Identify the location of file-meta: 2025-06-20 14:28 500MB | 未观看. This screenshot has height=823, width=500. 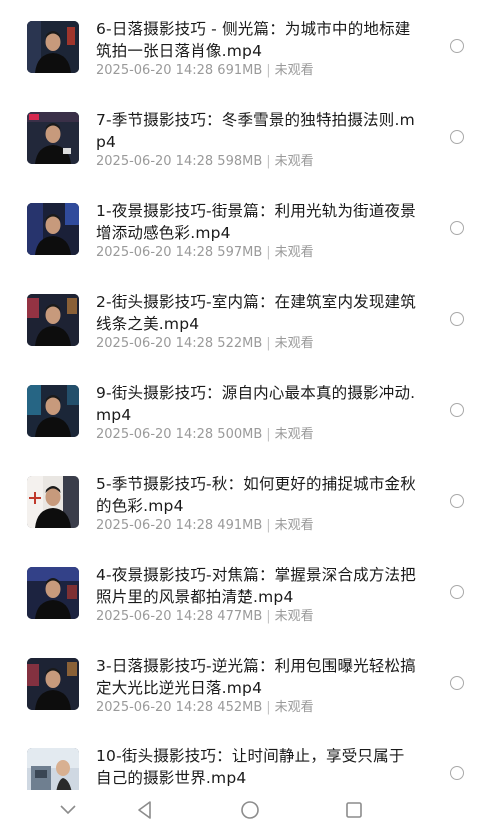
(256, 435).